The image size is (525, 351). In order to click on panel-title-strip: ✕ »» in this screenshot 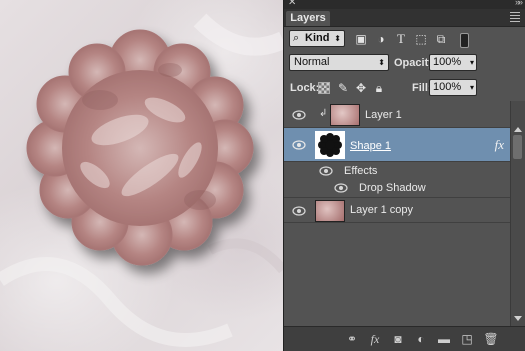, I will do `click(404, 4)`.